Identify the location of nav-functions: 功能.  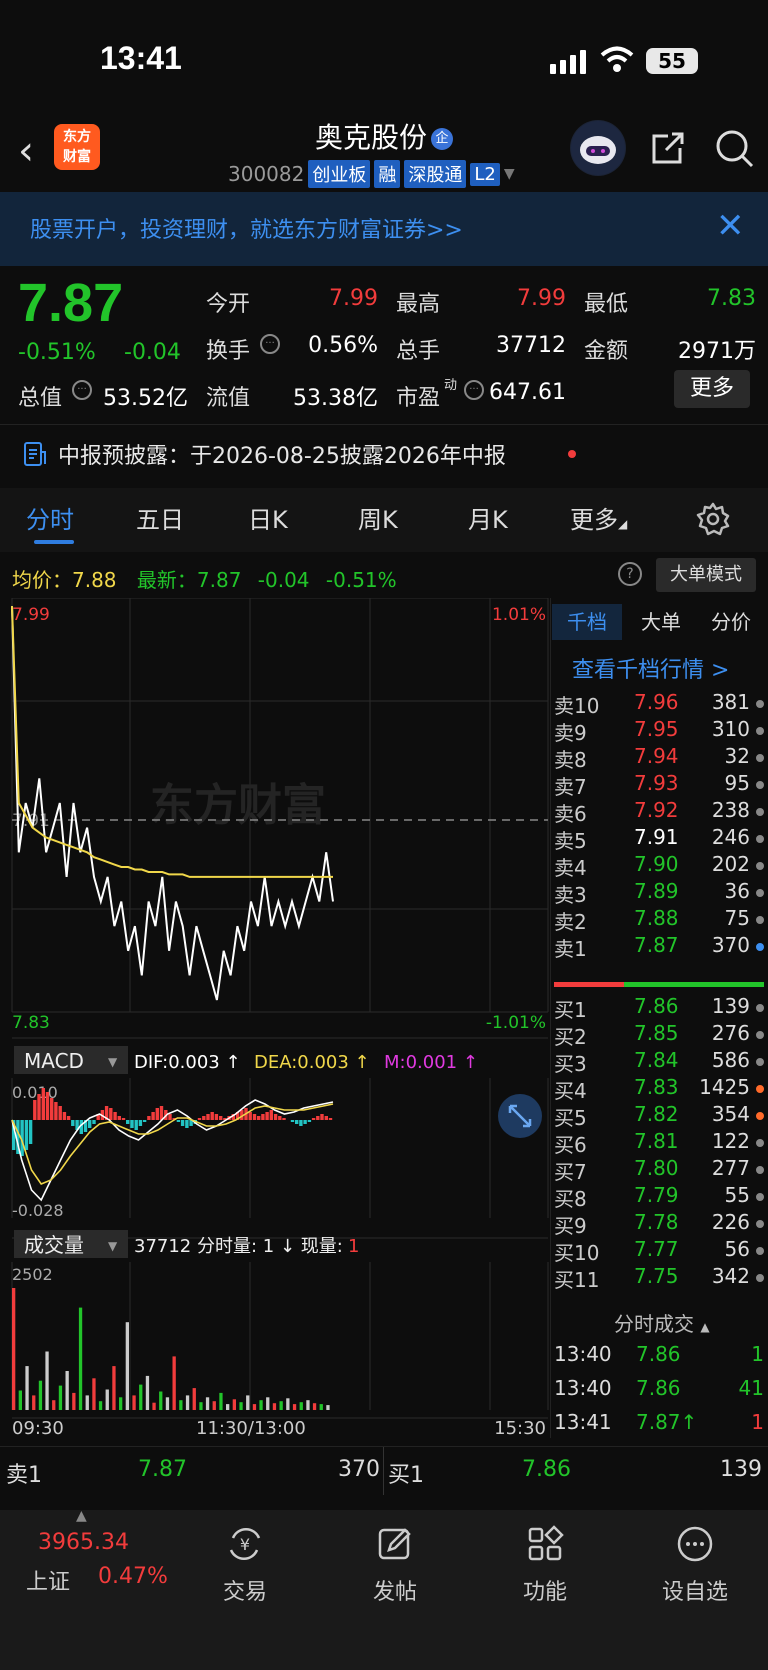
(545, 1558).